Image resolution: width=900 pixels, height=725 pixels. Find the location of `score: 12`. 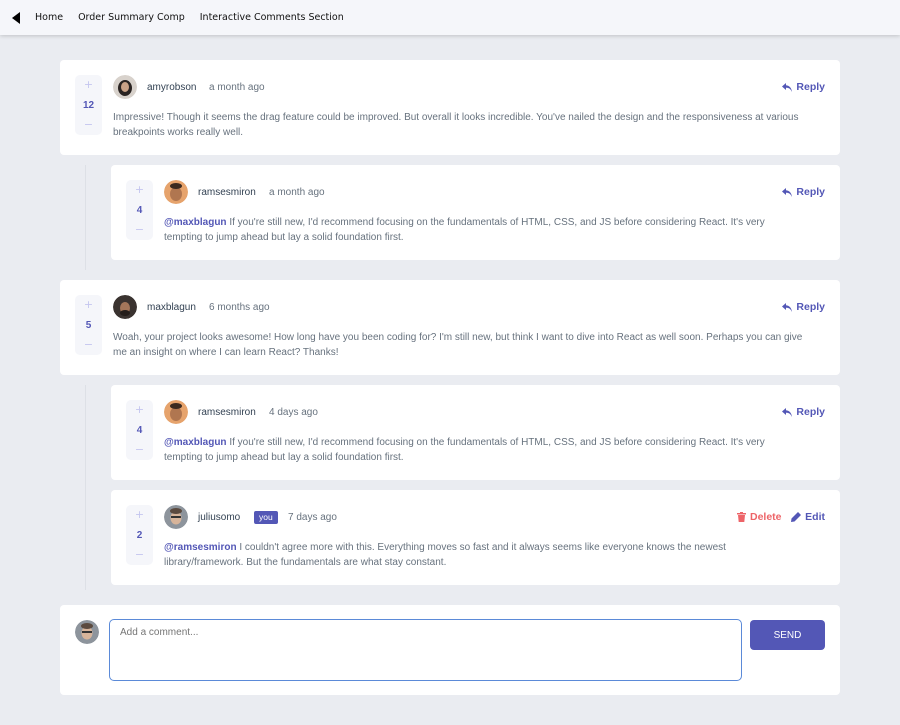

score: 12 is located at coordinates (88, 105).